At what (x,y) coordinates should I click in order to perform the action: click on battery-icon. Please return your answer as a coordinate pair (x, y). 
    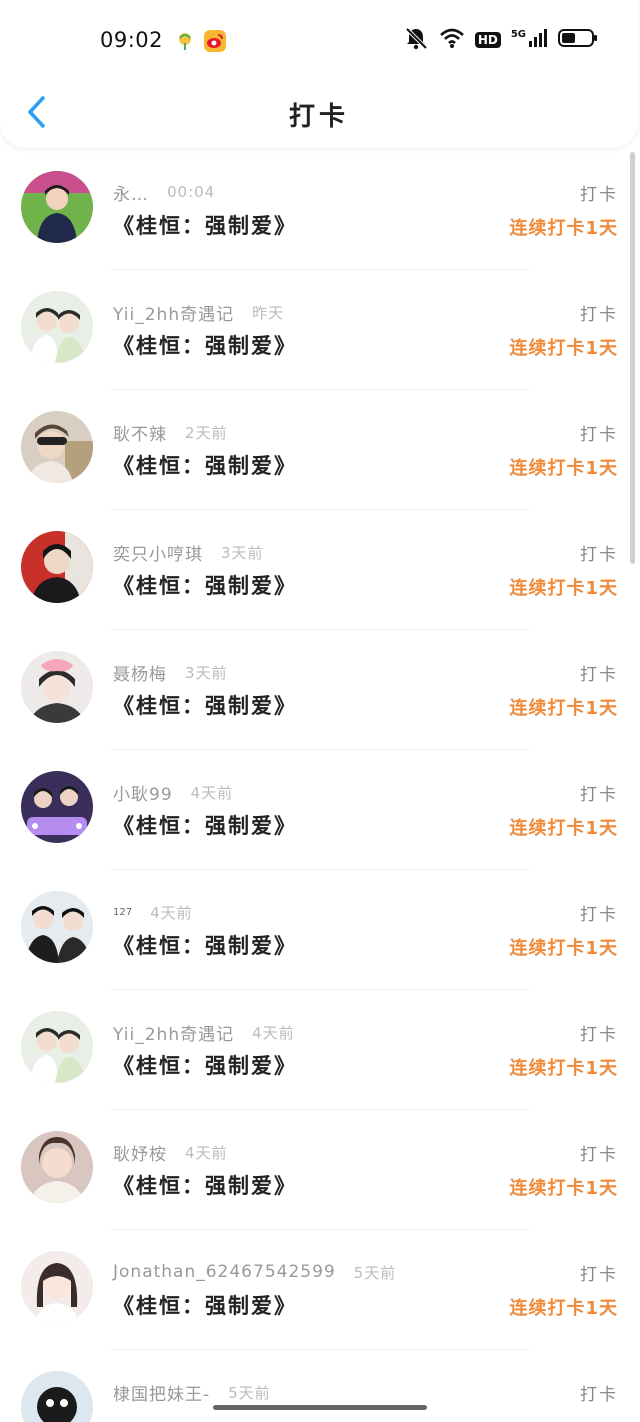
    Looking at the image, I should click on (578, 40).